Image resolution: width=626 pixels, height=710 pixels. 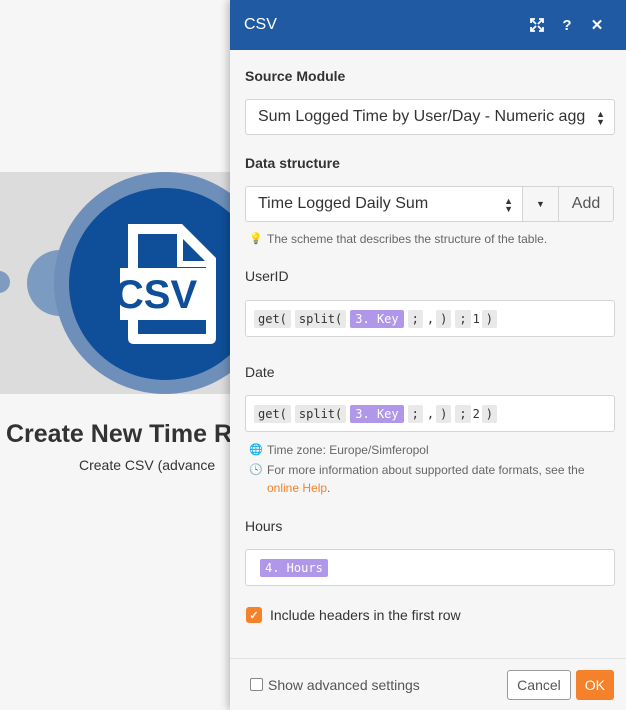 I want to click on csv-icon-text: CSV, so click(x=158, y=295).